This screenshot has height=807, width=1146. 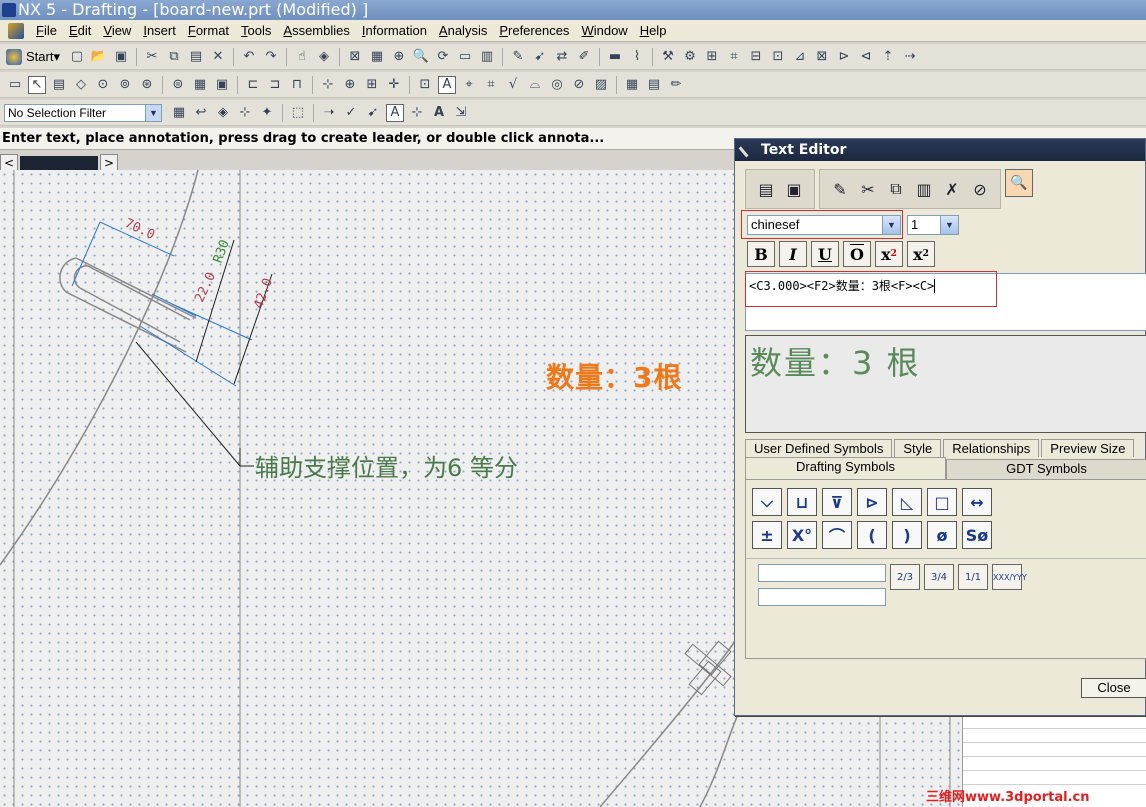 I want to click on weld-icon: ⌓, so click(x=535, y=85).